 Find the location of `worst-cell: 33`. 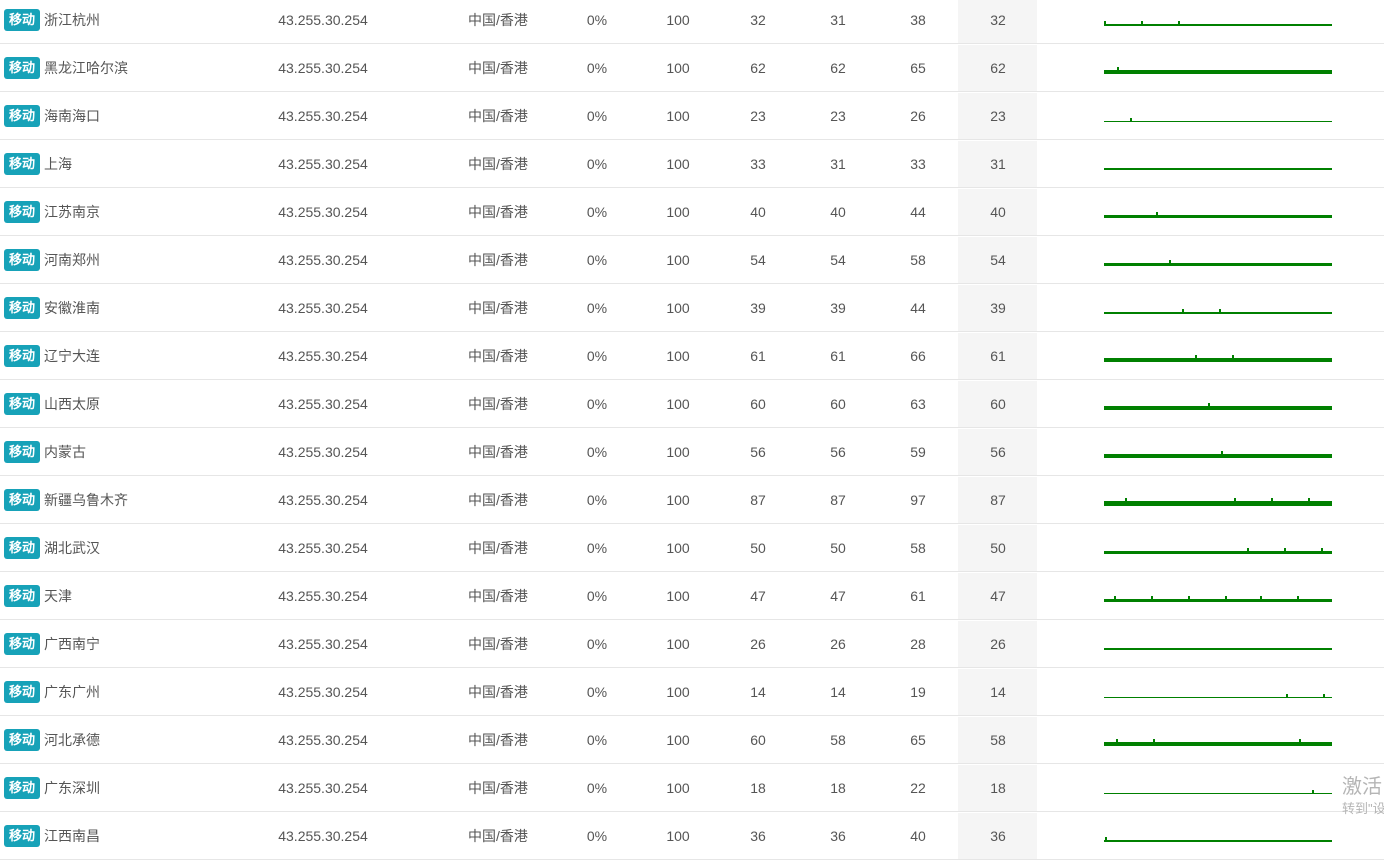

worst-cell: 33 is located at coordinates (918, 164).